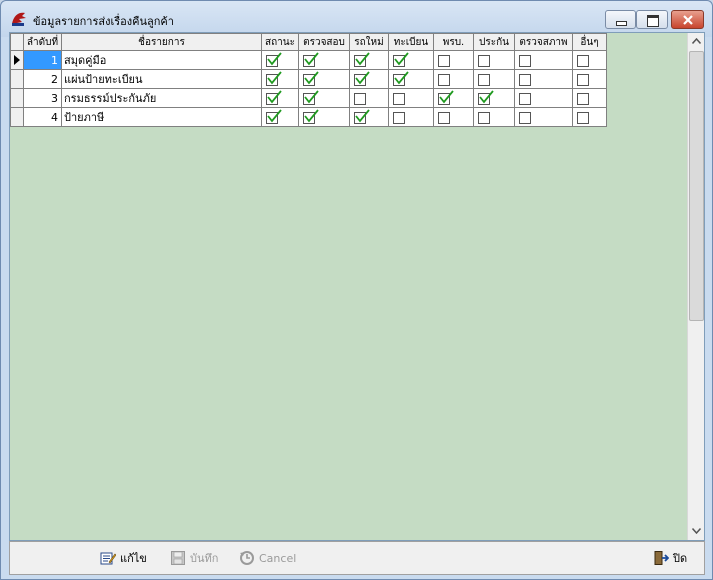 The width and height of the screenshot is (713, 580). I want to click on scroll-down-button, so click(696, 531).